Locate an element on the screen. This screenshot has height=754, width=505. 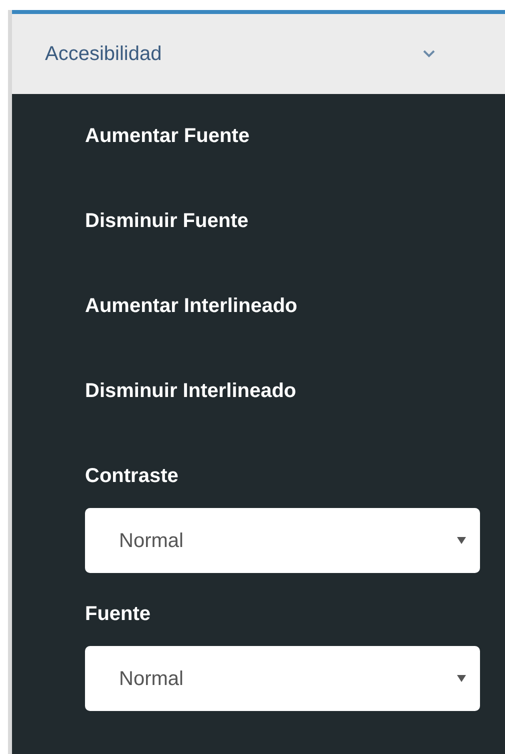
accordion-header: Accesibilidad is located at coordinates (258, 52).